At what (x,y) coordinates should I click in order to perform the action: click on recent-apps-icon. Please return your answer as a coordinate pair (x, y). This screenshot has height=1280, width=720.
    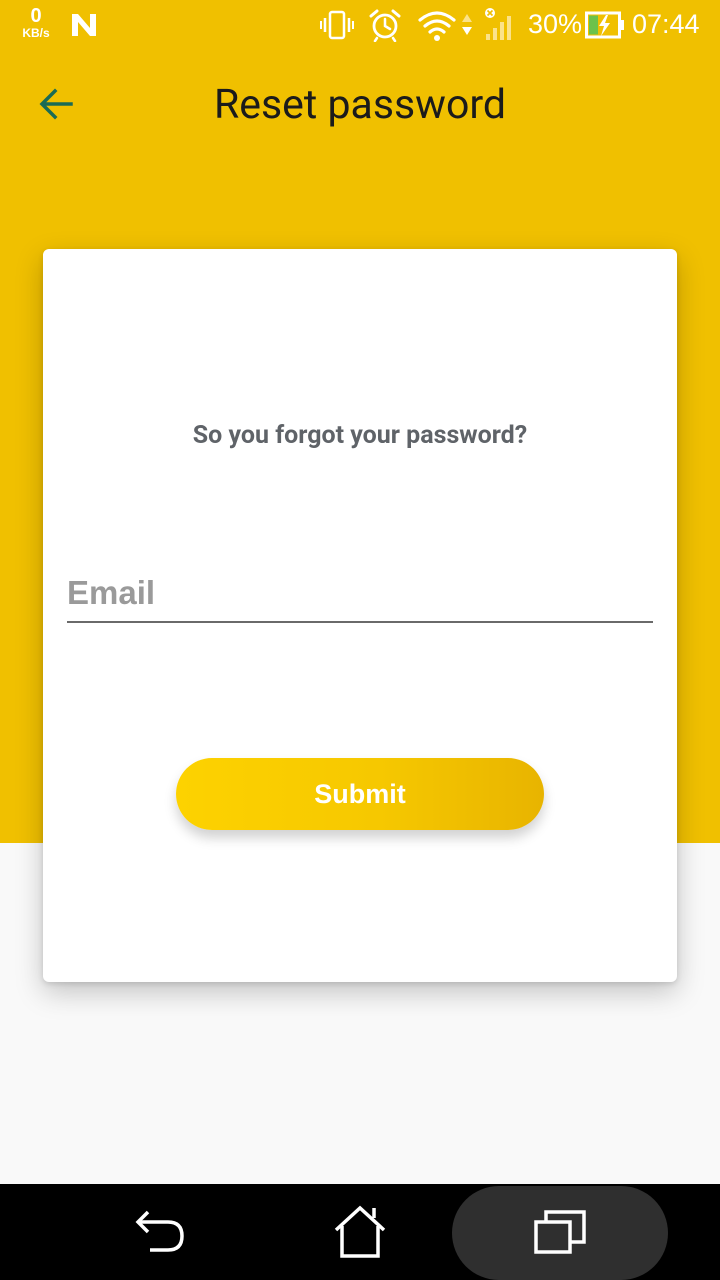
    Looking at the image, I should click on (560, 1233).